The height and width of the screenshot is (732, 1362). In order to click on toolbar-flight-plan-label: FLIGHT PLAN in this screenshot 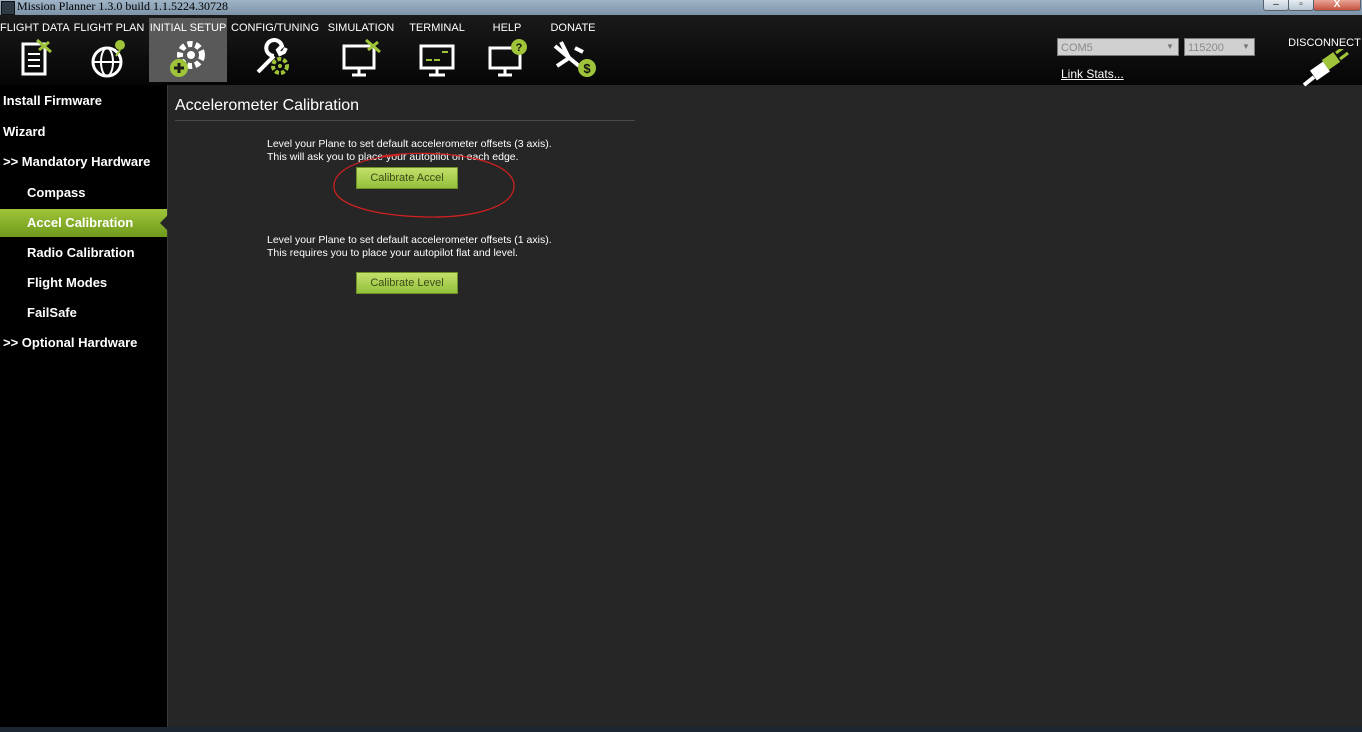, I will do `click(109, 28)`.